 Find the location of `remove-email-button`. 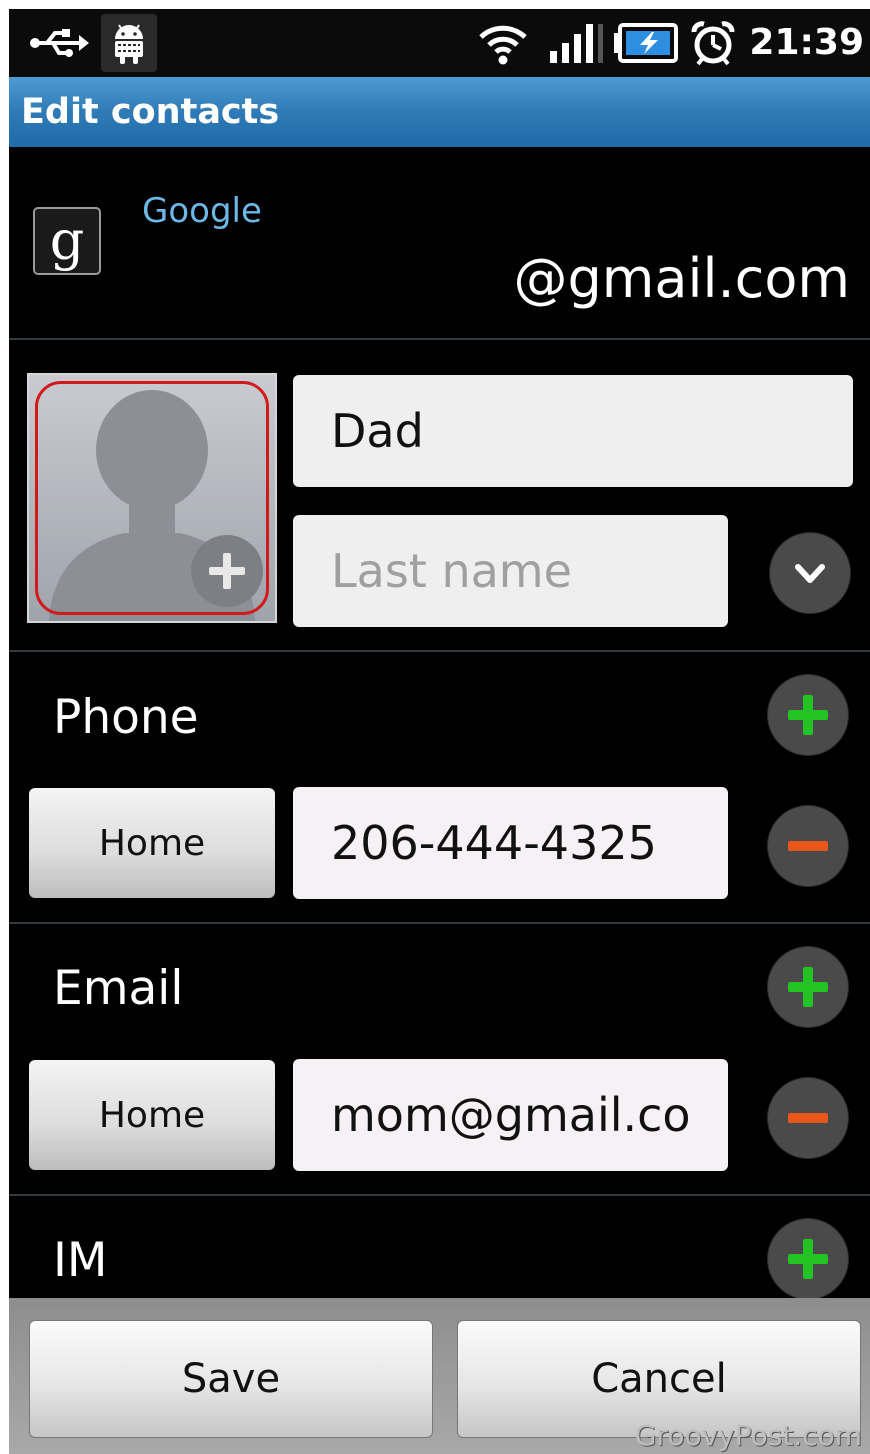

remove-email-button is located at coordinates (808, 1118).